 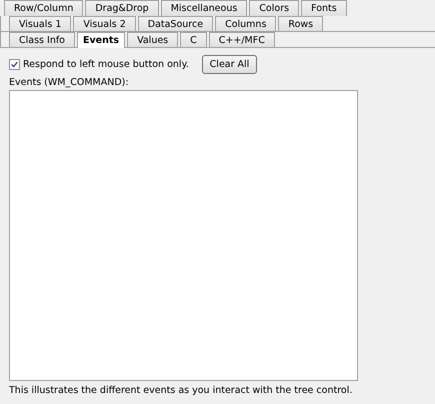 What do you see at coordinates (69, 83) in the screenshot?
I see `events-label: Events (WM_COMMAND):` at bounding box center [69, 83].